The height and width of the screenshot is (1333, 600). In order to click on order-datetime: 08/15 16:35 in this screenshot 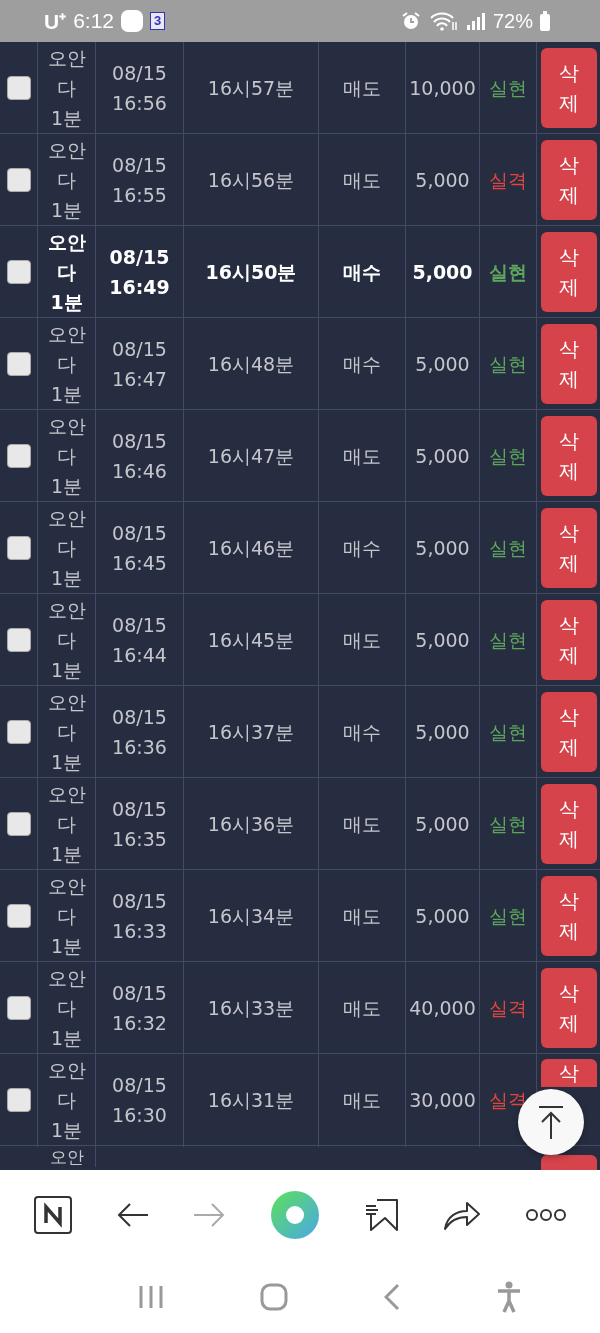, I will do `click(139, 824)`.